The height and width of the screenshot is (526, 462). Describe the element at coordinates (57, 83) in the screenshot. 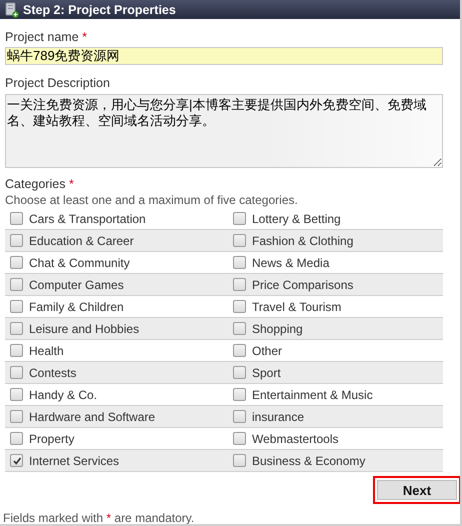

I see `field-label: Project Description` at that location.